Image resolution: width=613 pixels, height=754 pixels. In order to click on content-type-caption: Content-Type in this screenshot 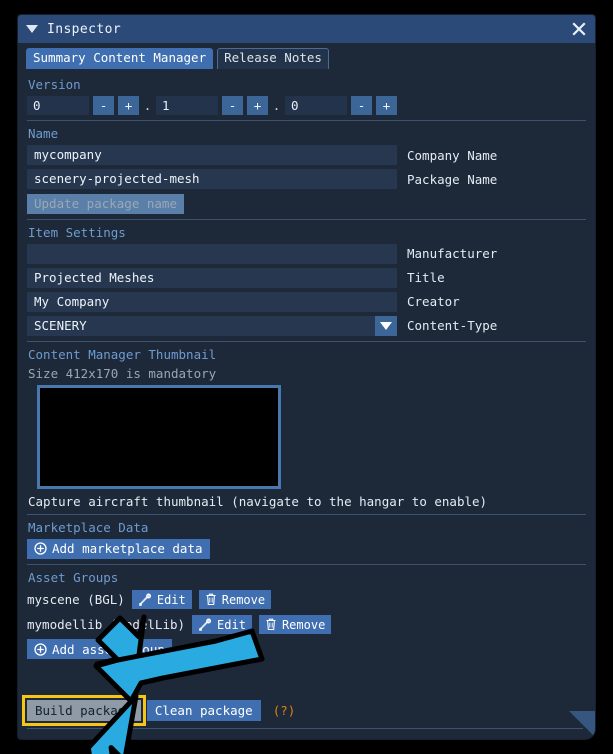, I will do `click(452, 325)`.